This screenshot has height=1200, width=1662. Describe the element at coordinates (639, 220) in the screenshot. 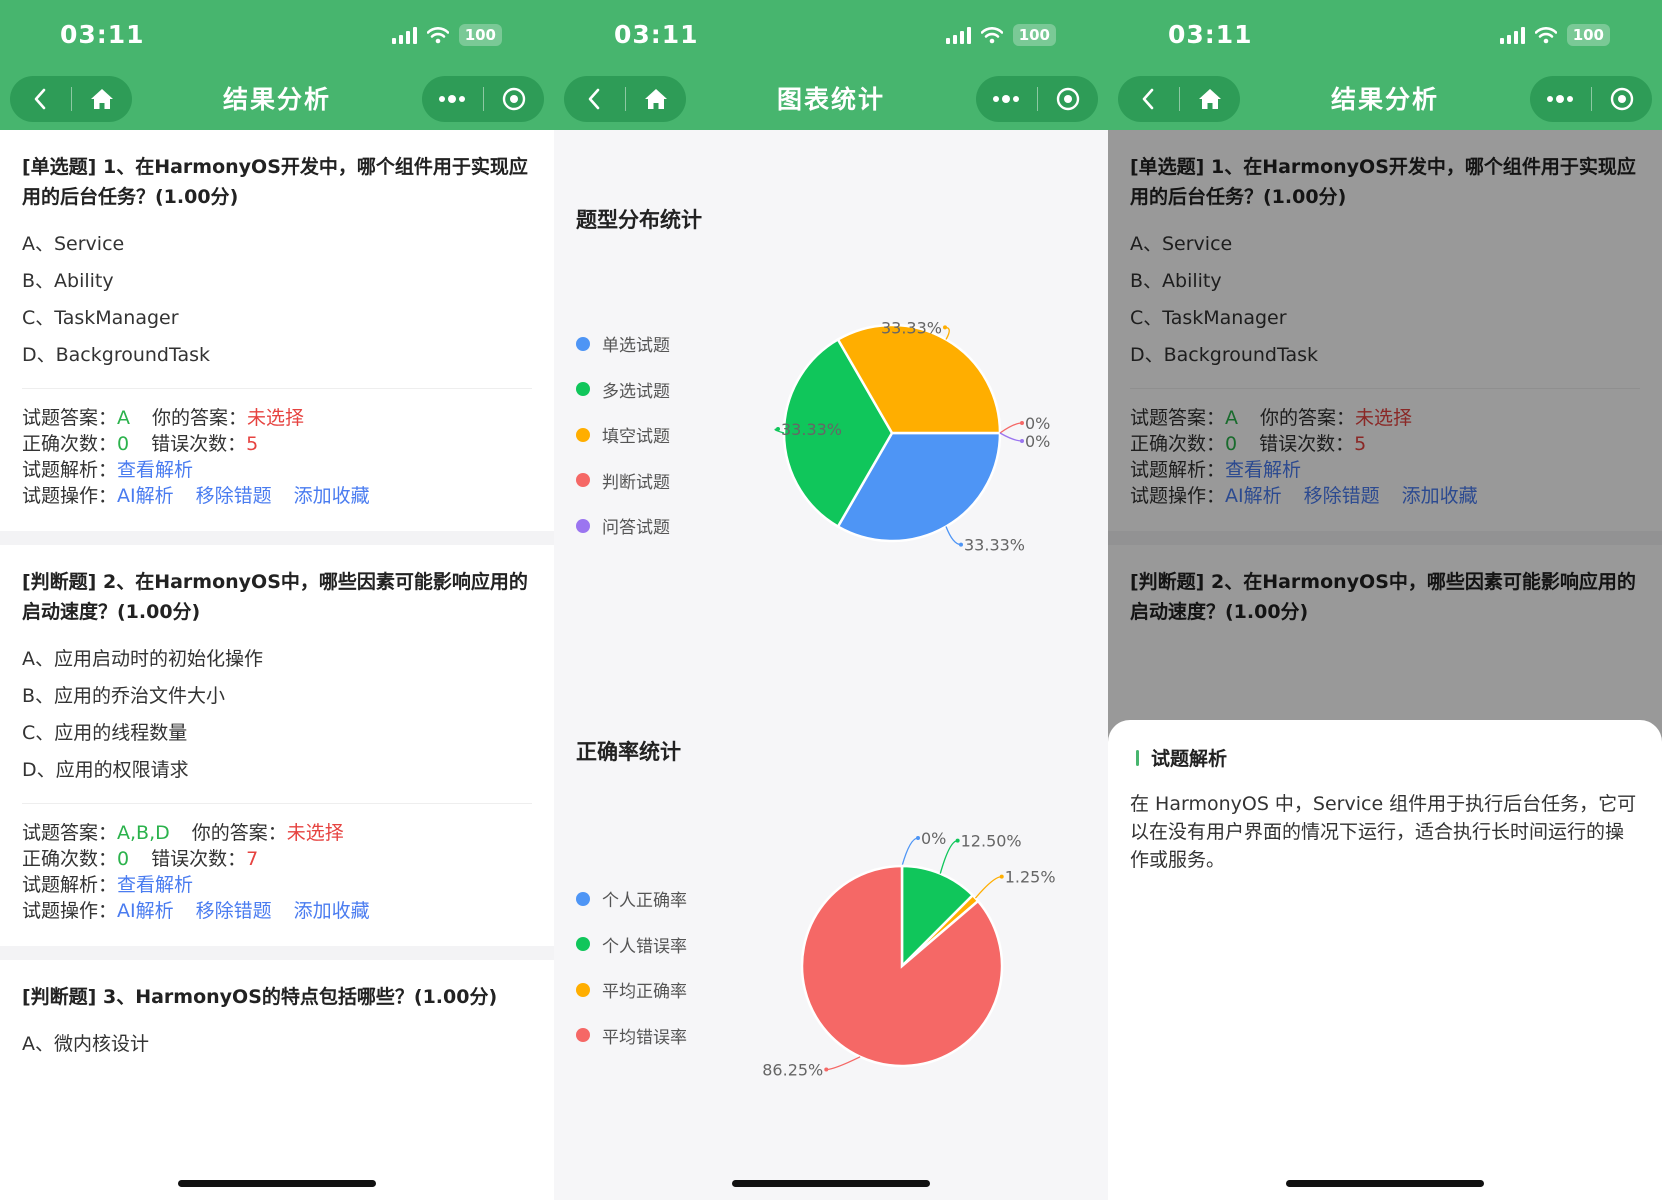

I see `chart-title-type-distribution: 题型分布统计` at that location.